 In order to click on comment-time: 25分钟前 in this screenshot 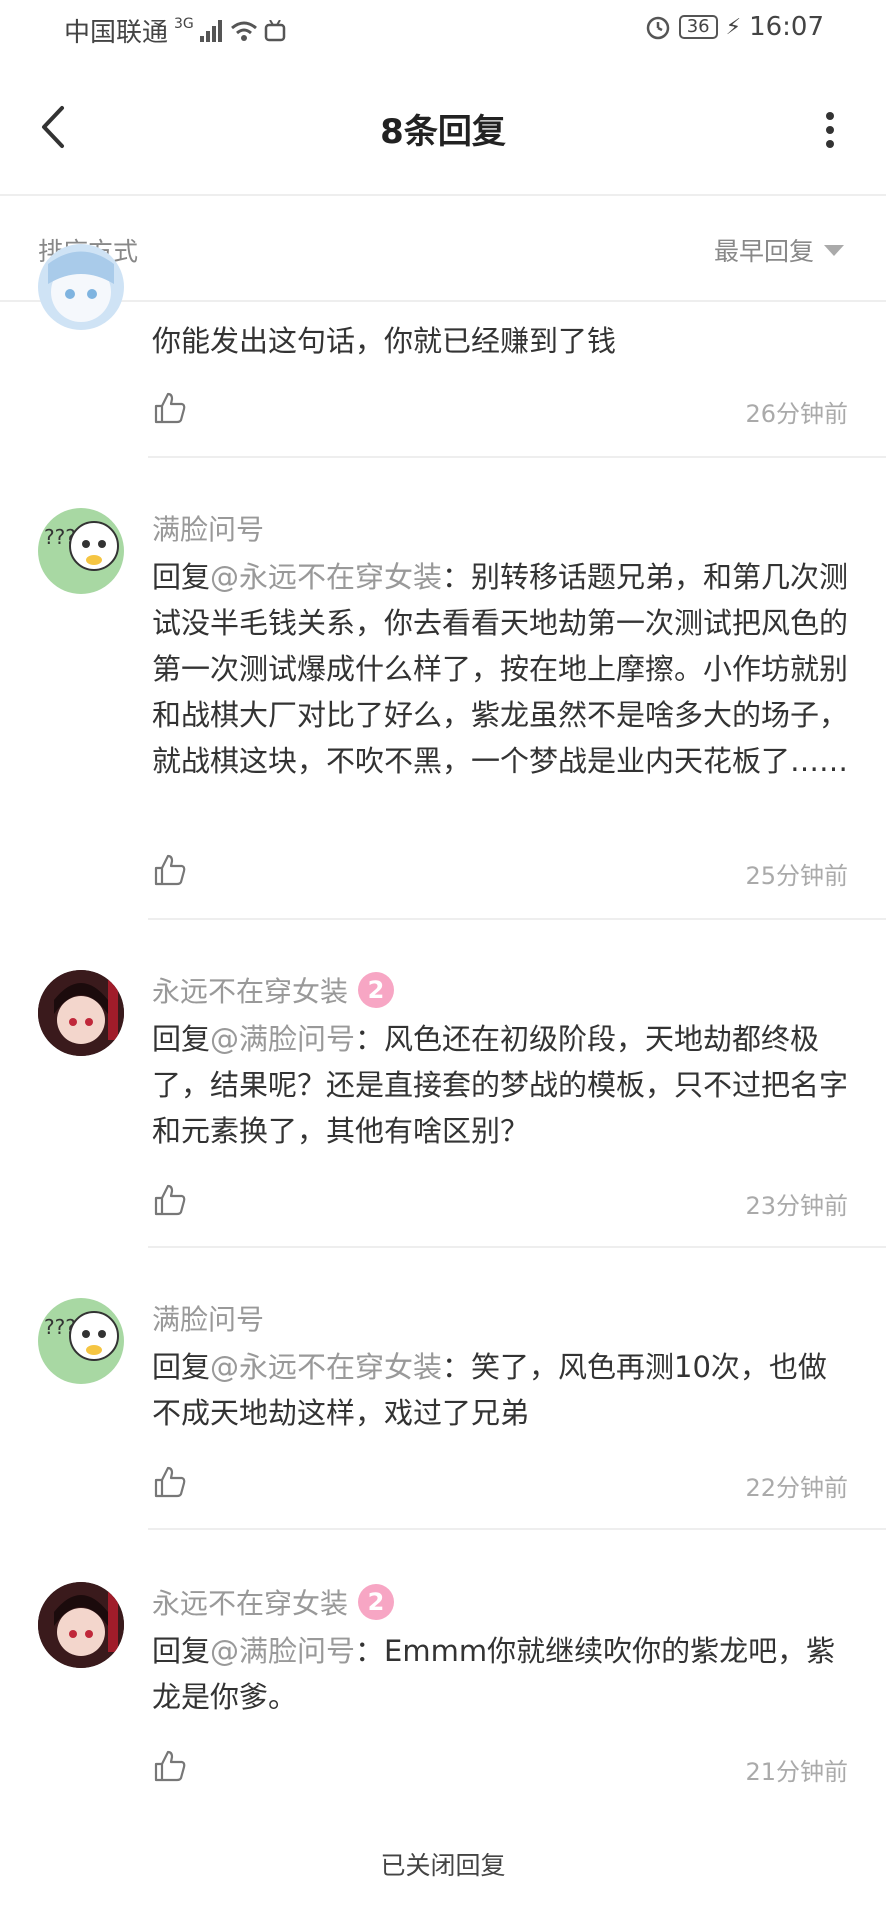, I will do `click(796, 876)`.